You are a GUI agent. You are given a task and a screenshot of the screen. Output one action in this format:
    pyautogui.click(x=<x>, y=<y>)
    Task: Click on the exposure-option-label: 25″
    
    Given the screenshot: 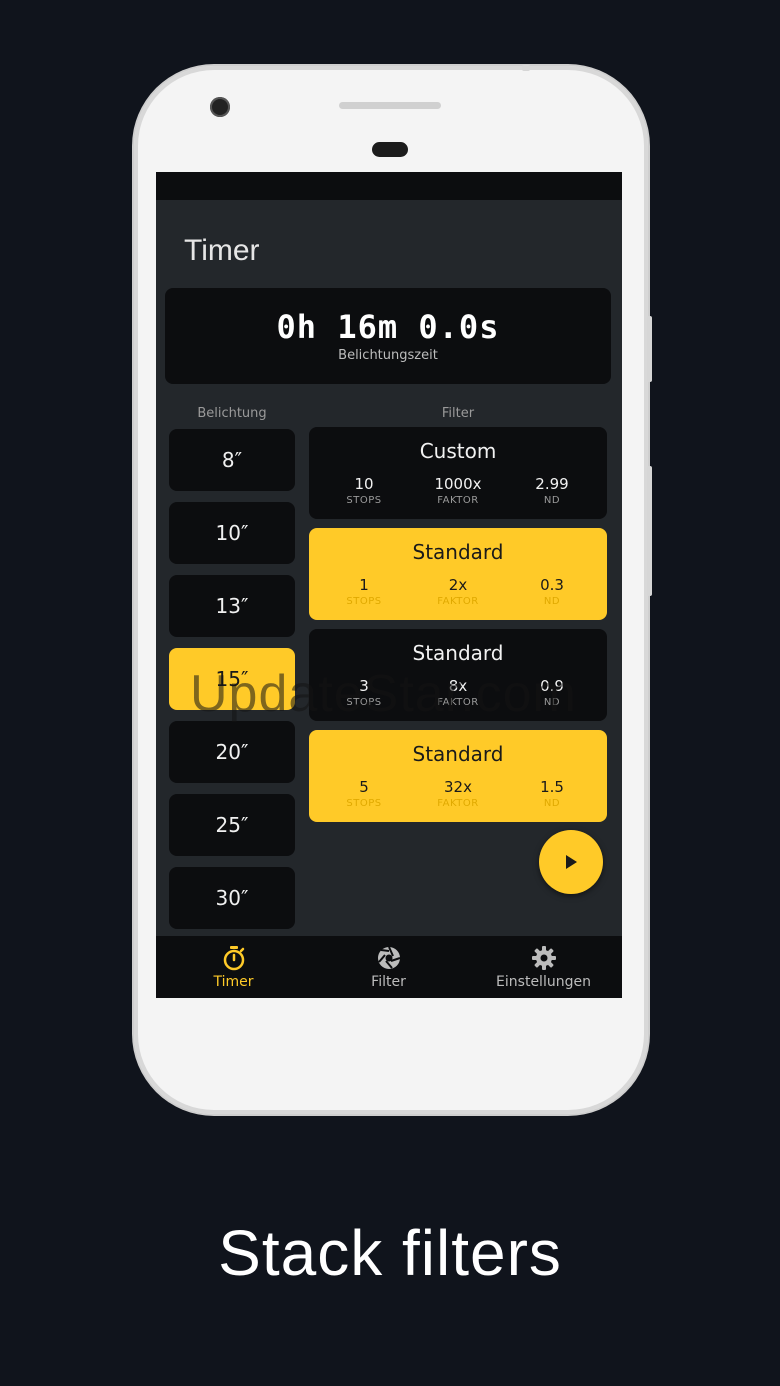 What is the action you would take?
    pyautogui.click(x=232, y=825)
    